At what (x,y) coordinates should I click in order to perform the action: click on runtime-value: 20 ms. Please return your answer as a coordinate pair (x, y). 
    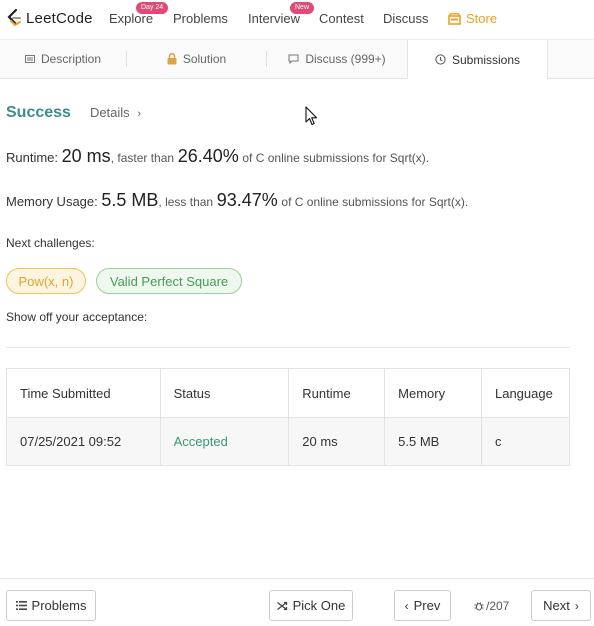
    Looking at the image, I should click on (86, 156).